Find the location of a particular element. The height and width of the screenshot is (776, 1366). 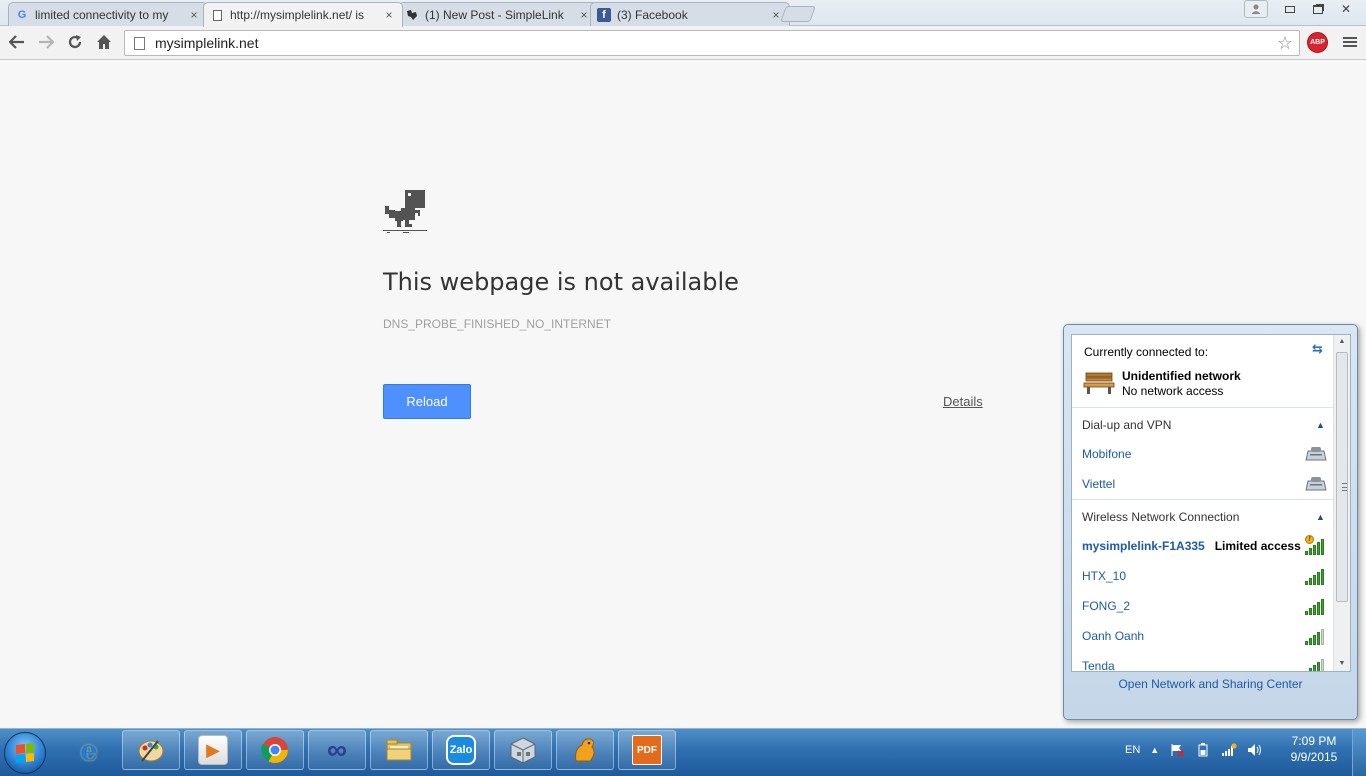

taskbar-clock: 7:09 PM 9/9/2015 is located at coordinates (1314, 749).